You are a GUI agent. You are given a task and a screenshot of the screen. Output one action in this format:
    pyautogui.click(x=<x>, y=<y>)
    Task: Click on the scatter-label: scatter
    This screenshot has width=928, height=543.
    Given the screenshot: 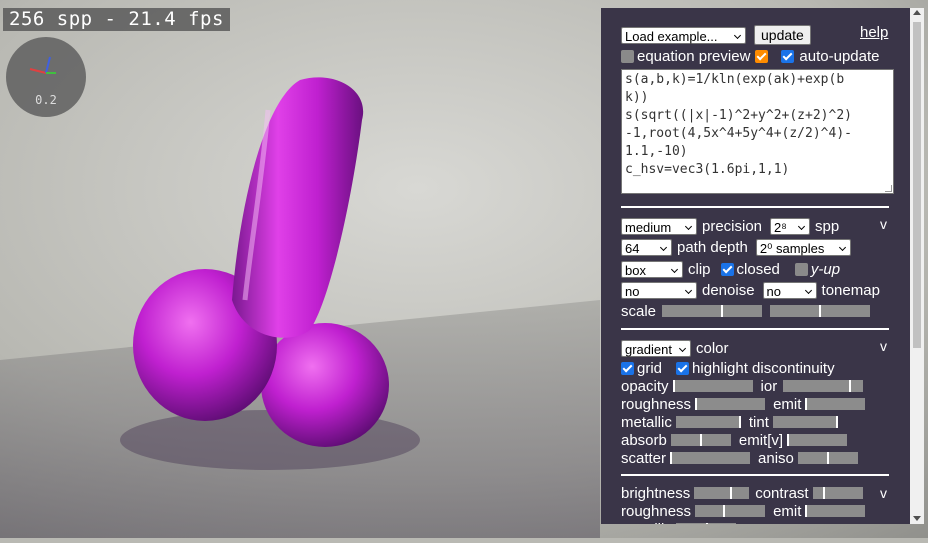 What is the action you would take?
    pyautogui.click(x=644, y=458)
    